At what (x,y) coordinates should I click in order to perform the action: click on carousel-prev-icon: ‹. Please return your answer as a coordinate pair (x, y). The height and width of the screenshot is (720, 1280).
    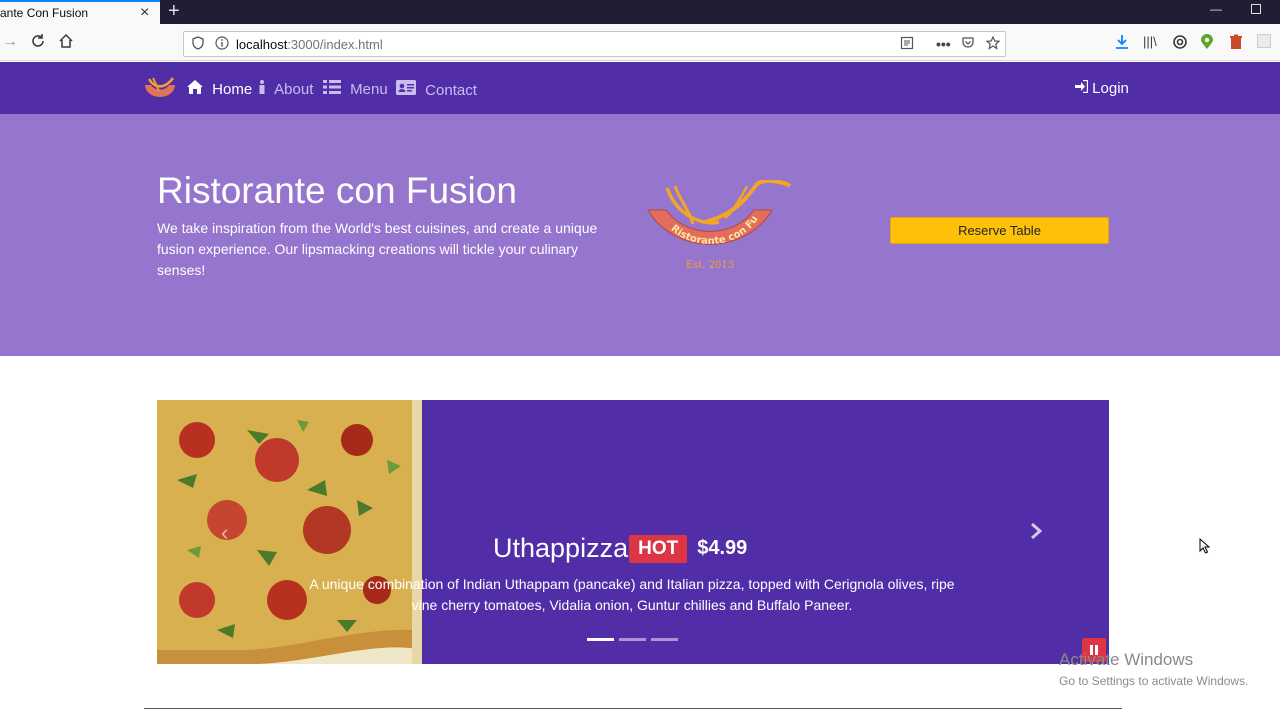
    Looking at the image, I should click on (224, 533).